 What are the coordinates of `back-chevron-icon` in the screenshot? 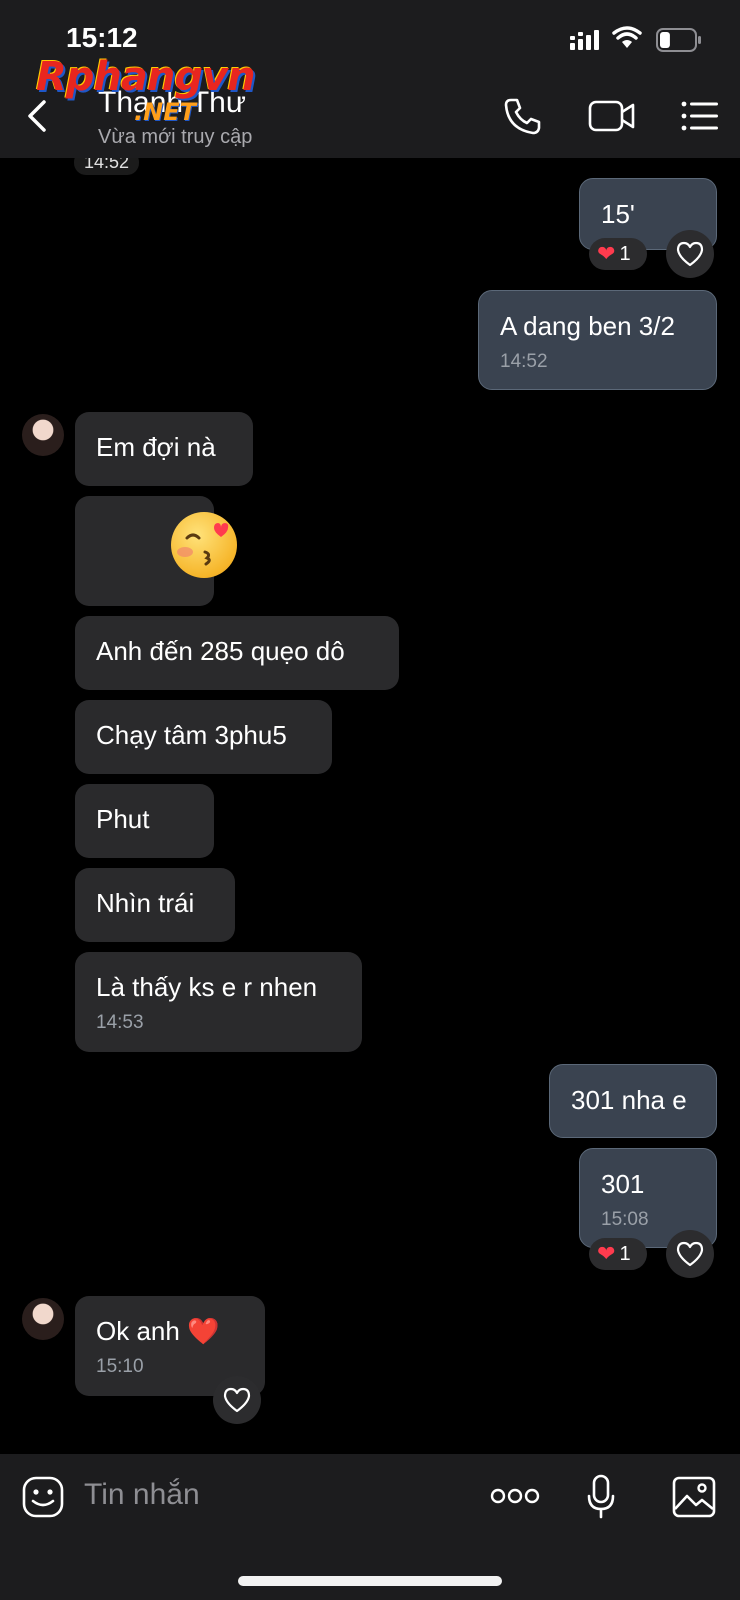 It's located at (36, 116).